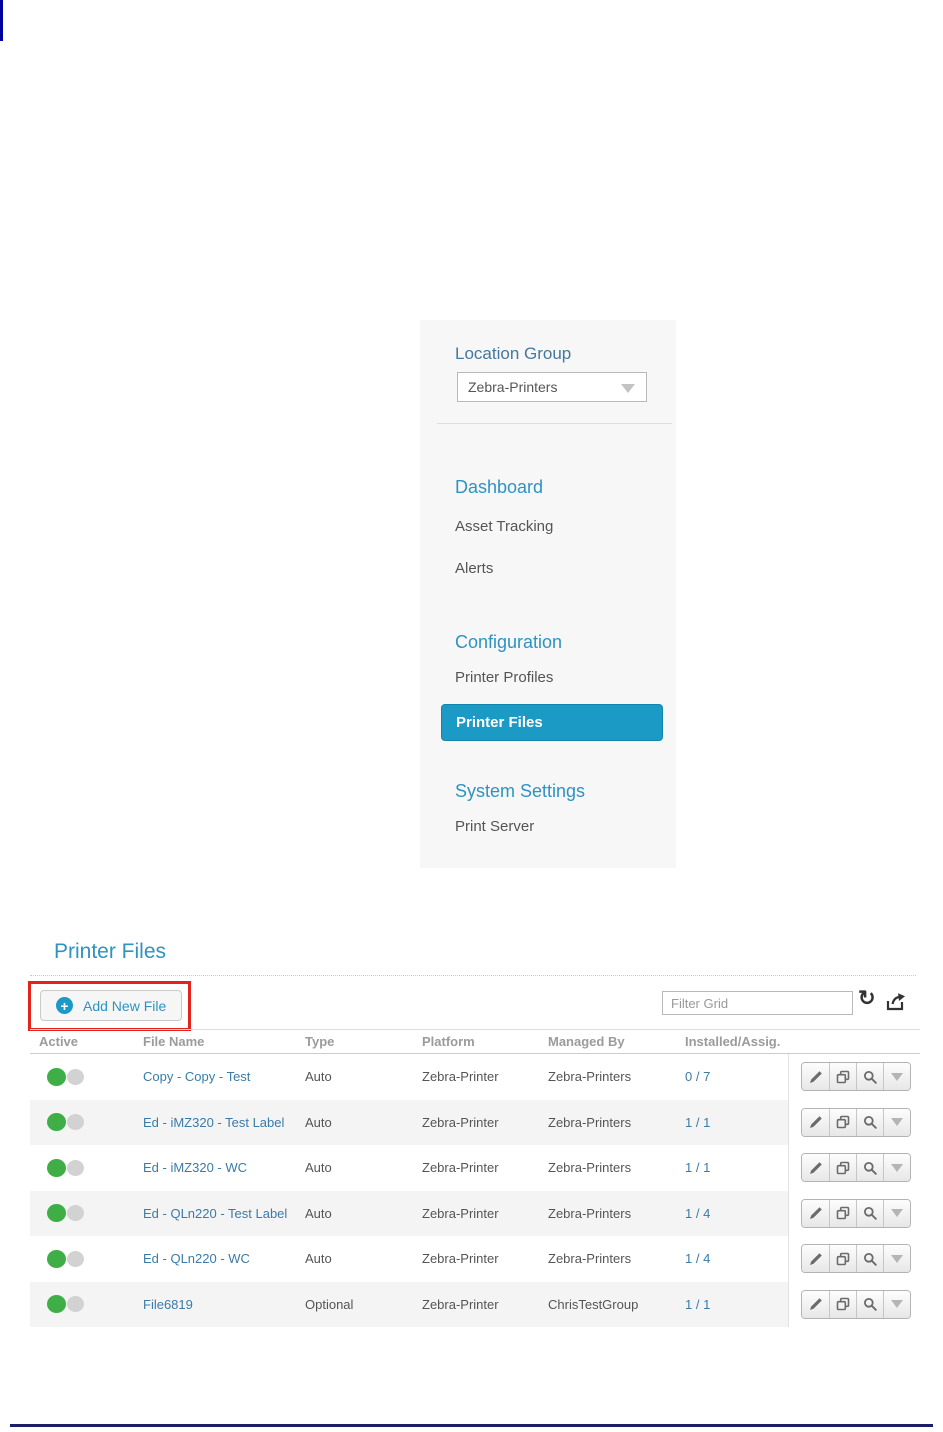 The image size is (943, 1432). I want to click on file-name-link: Ed - QLn220 - WC, so click(196, 1259).